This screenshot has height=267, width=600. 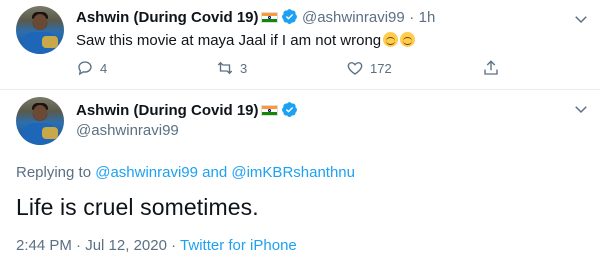 What do you see at coordinates (137, 207) in the screenshot?
I see `tweet-text: Life is cruel sometimes.` at bounding box center [137, 207].